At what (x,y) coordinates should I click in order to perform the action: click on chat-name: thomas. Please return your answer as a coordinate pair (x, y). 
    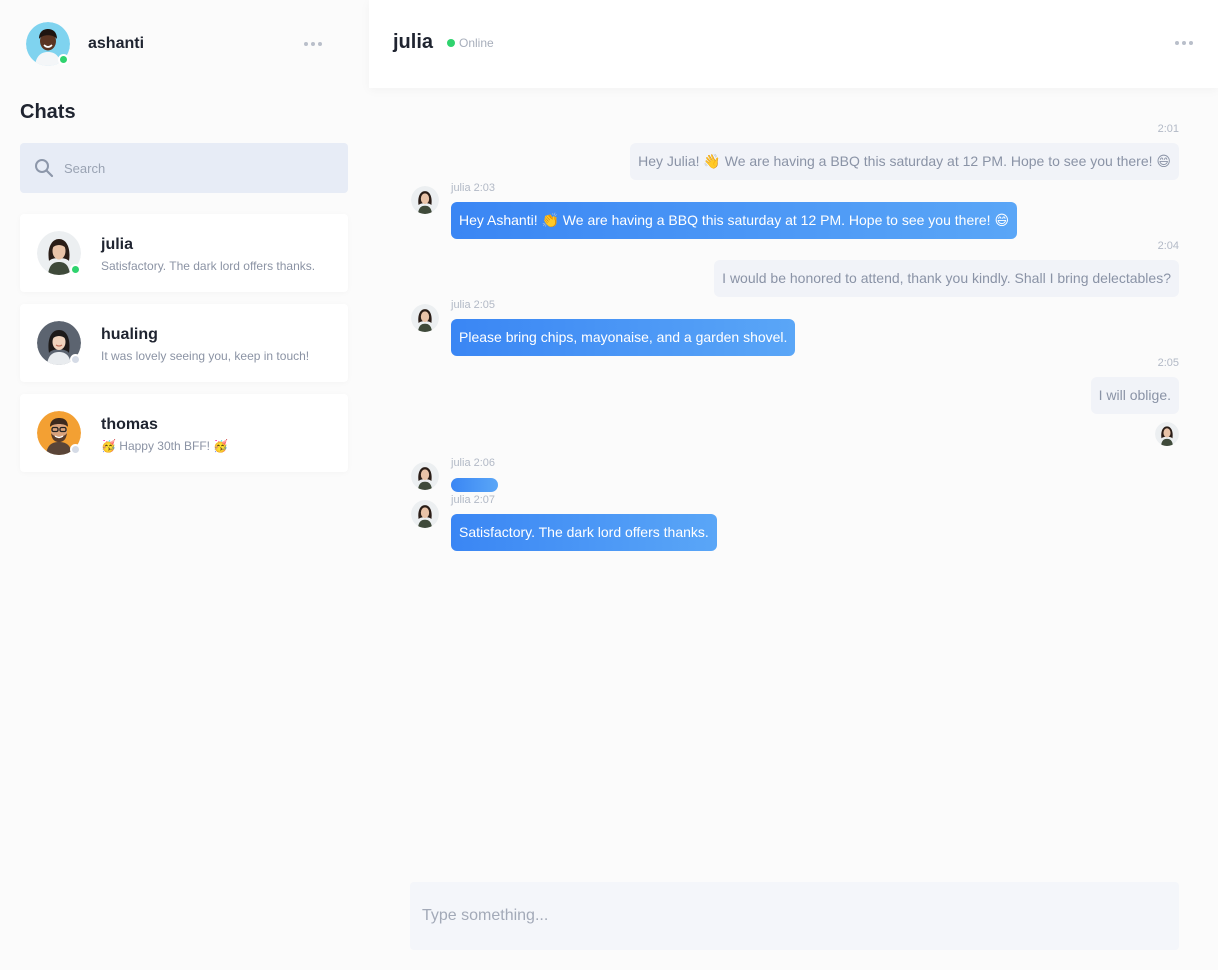
    Looking at the image, I should click on (129, 424).